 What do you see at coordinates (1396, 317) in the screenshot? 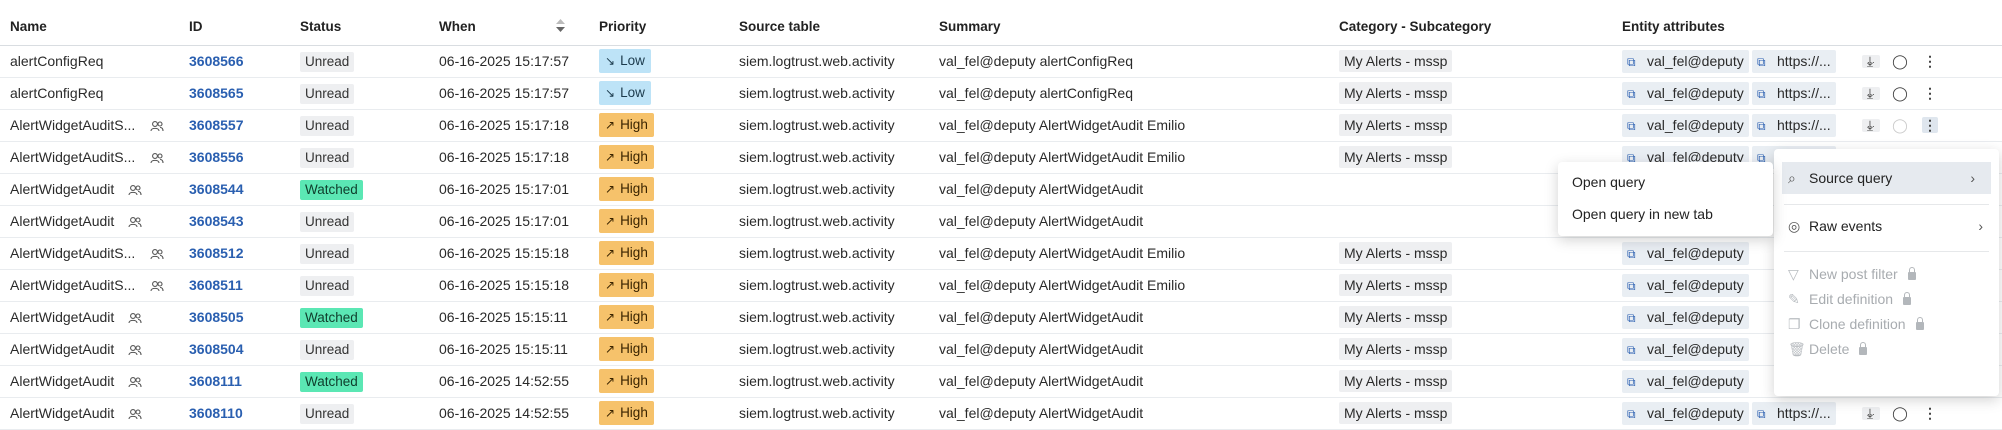
I see `category-chip: My Alerts - mssp` at bounding box center [1396, 317].